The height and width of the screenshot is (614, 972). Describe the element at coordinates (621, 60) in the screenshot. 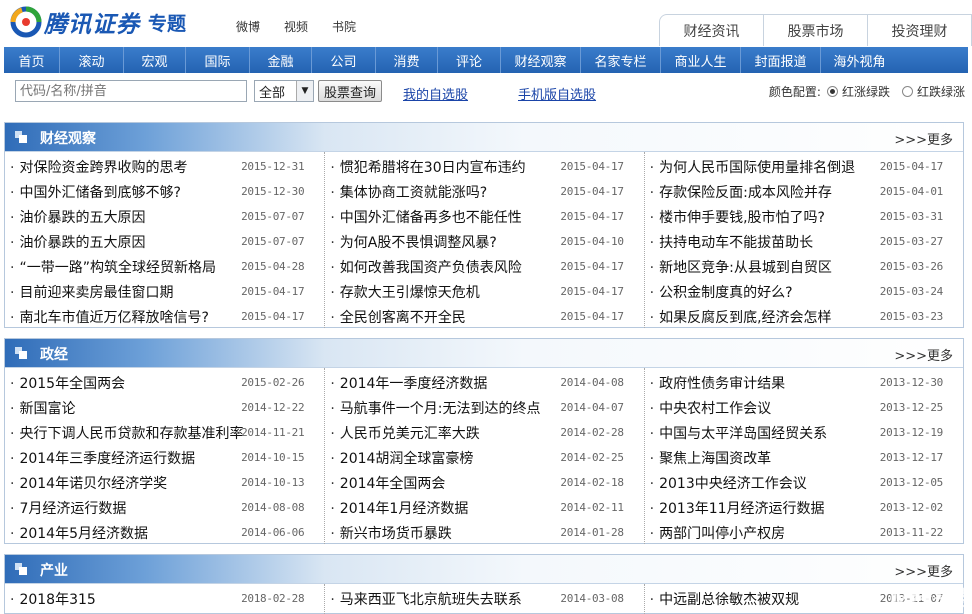

I see `nav-item: 名家专栏` at that location.